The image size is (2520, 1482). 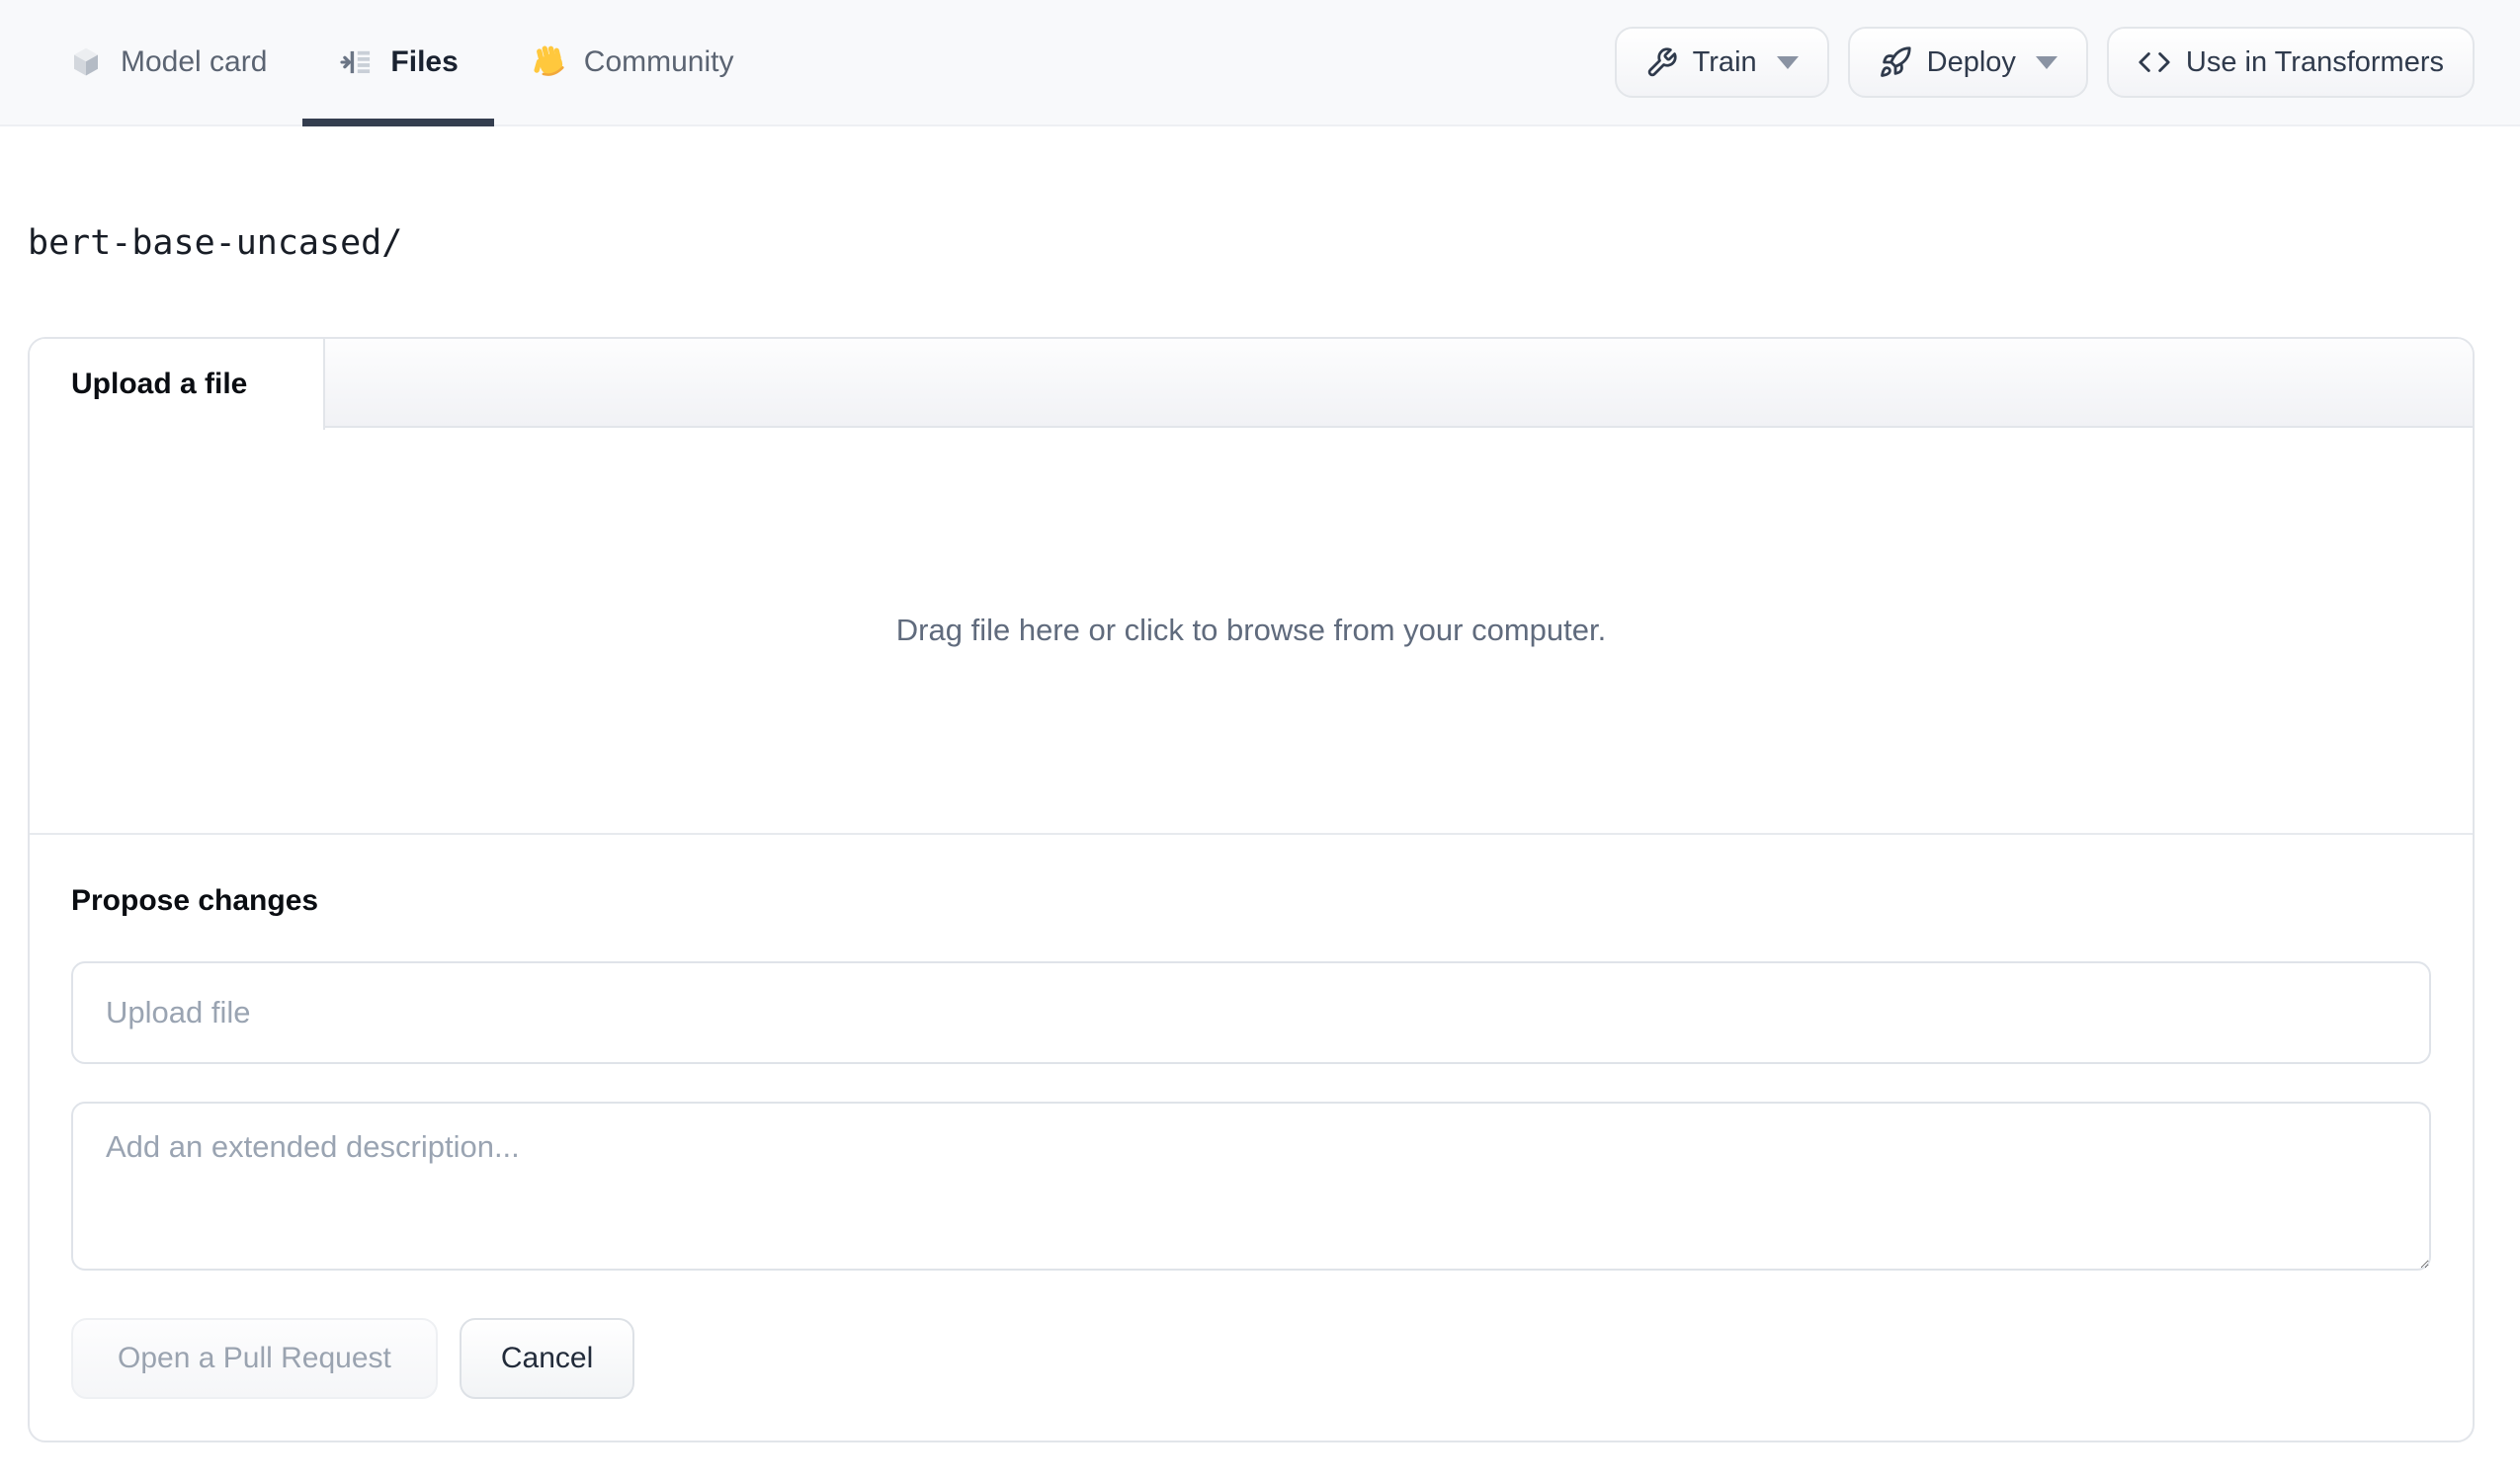 I want to click on rocket-icon, so click(x=1895, y=62).